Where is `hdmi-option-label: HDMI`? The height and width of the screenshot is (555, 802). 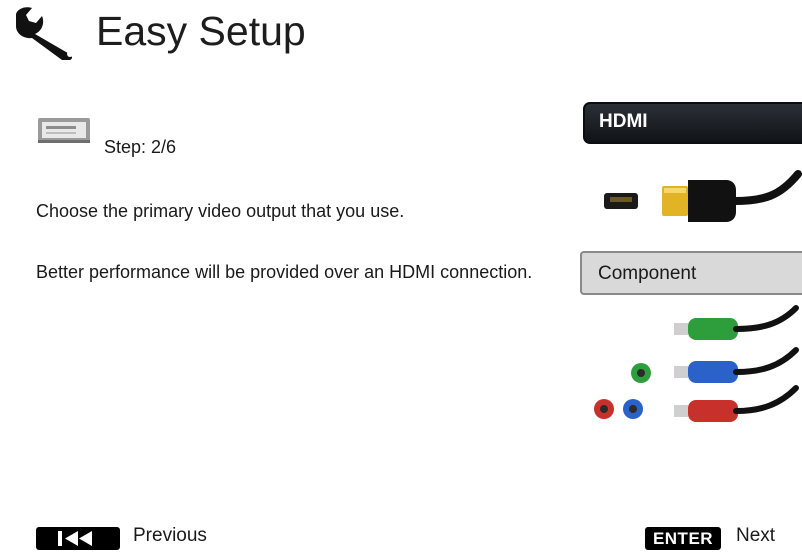
hdmi-option-label: HDMI is located at coordinates (623, 121).